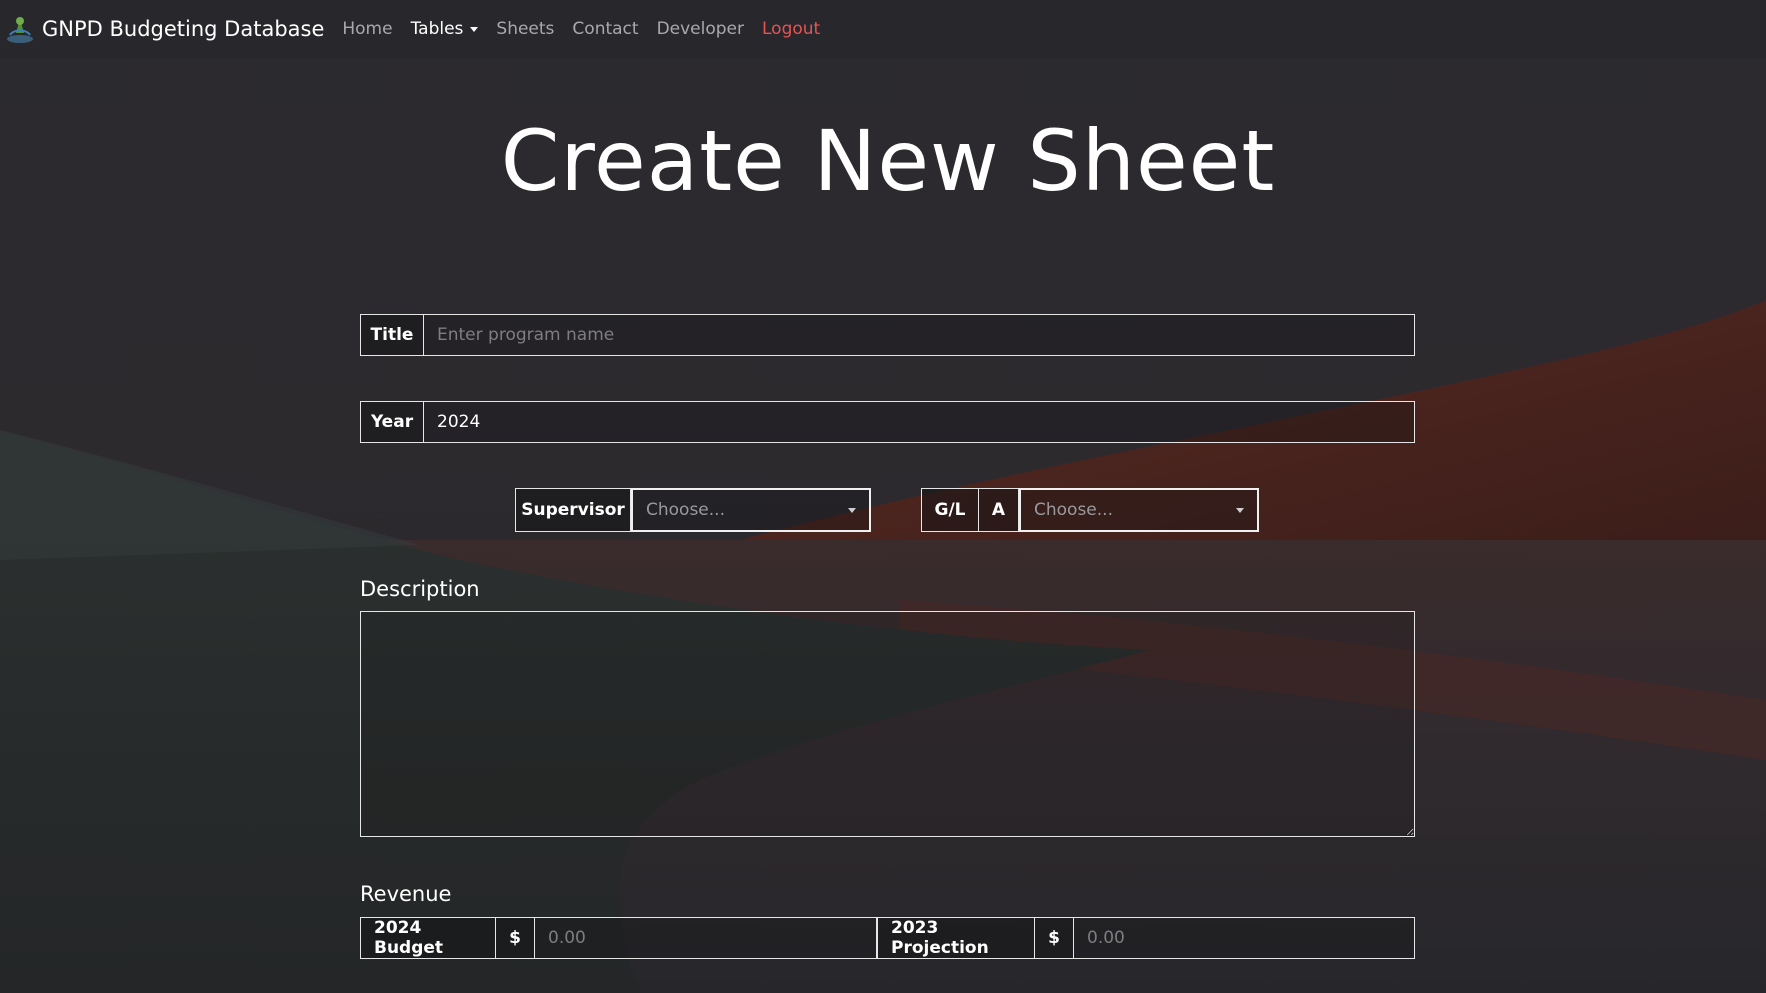  What do you see at coordinates (392, 422) in the screenshot?
I see `year-label: Year` at bounding box center [392, 422].